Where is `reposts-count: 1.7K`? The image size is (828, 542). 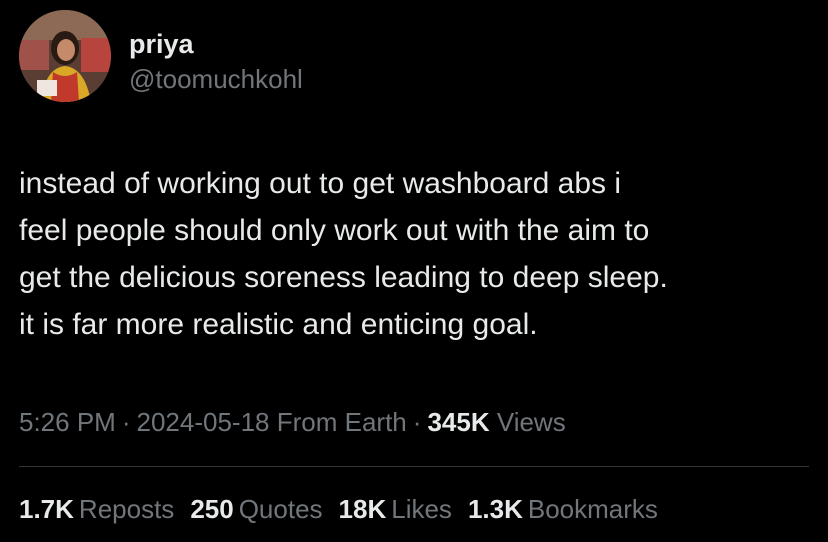 reposts-count: 1.7K is located at coordinates (46, 509).